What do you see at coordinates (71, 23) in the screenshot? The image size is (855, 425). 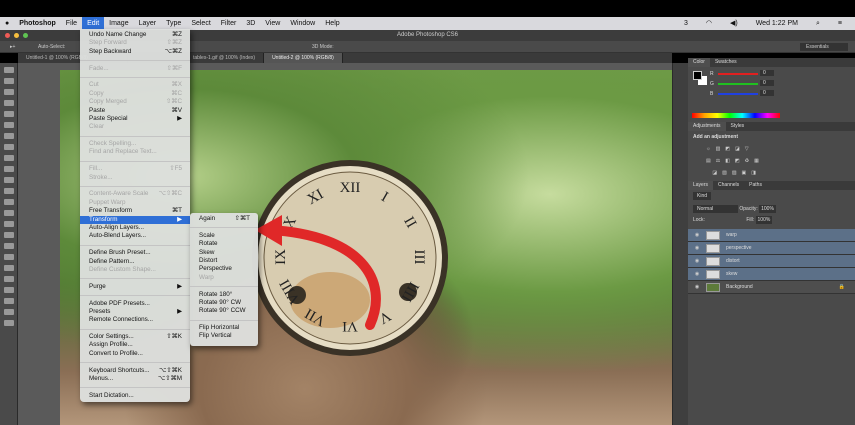 I see `menu-file: File` at bounding box center [71, 23].